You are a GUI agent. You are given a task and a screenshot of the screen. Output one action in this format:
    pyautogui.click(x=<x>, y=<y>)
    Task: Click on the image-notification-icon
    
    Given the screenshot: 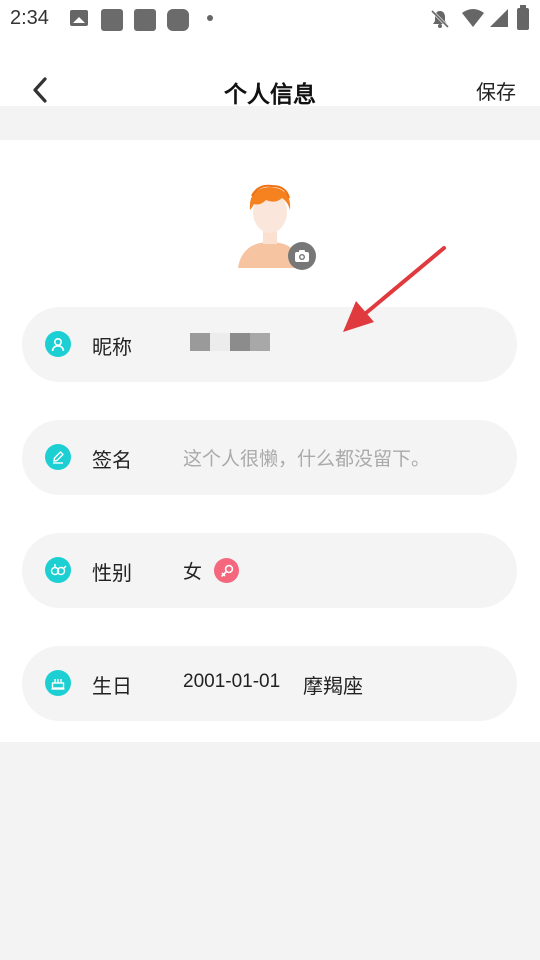 What is the action you would take?
    pyautogui.click(x=79, y=18)
    